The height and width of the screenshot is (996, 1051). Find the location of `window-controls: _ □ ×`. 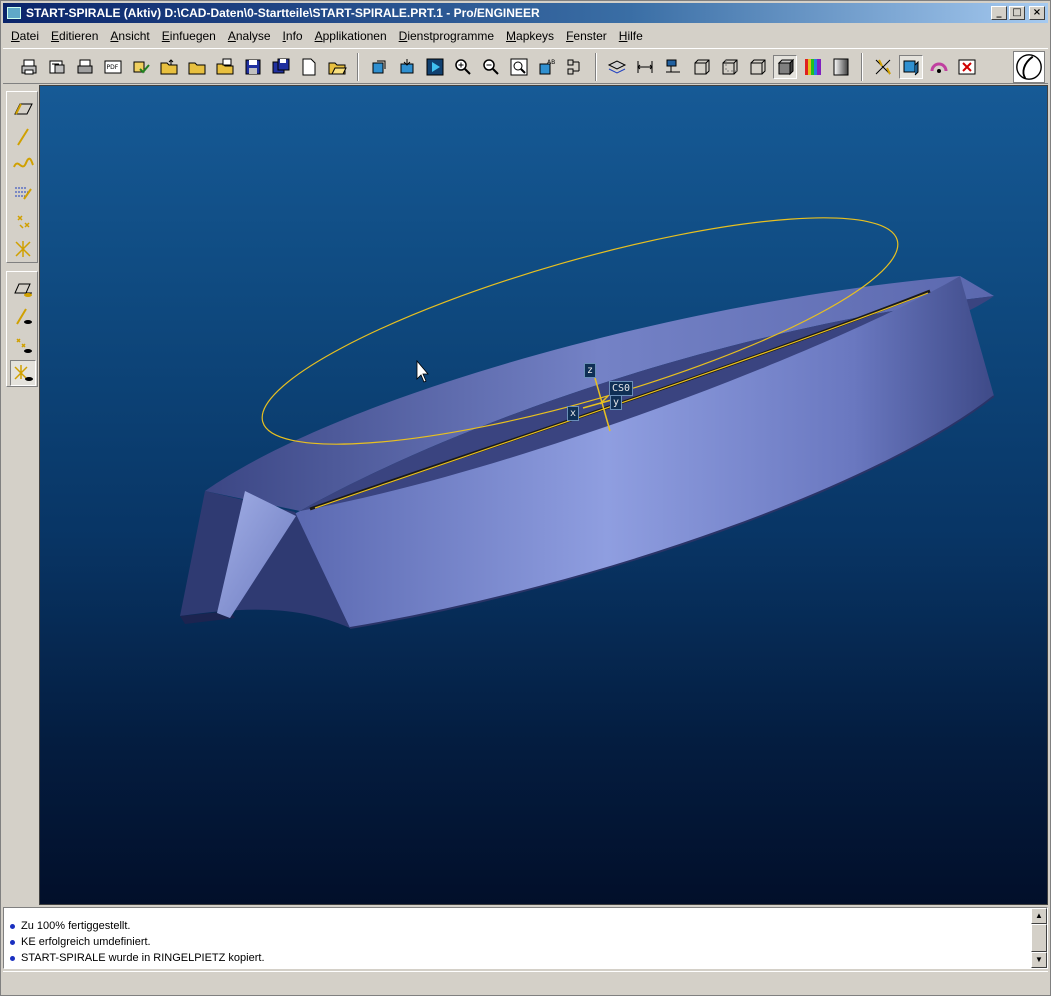

window-controls: _ □ × is located at coordinates (1018, 13).